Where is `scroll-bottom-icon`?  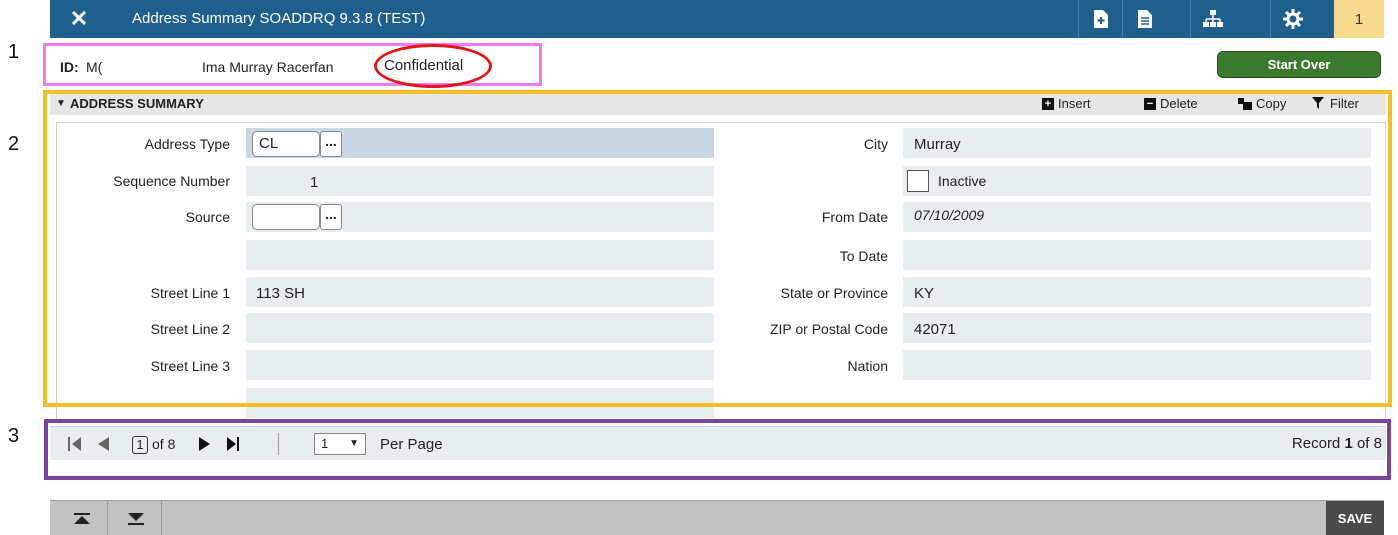
scroll-bottom-icon is located at coordinates (135, 518).